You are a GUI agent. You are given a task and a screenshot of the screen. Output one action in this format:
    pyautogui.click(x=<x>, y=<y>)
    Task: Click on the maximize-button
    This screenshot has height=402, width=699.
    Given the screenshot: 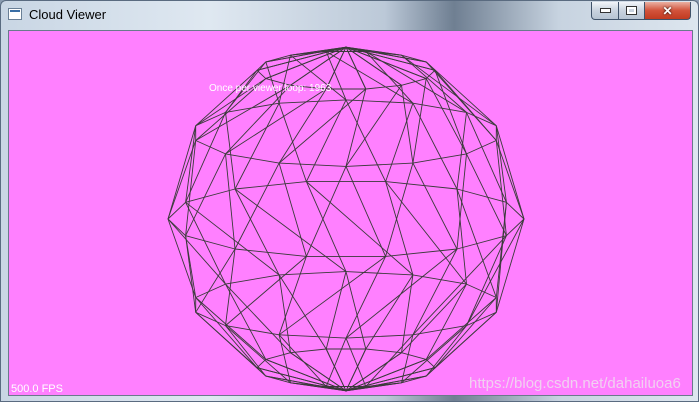 What is the action you would take?
    pyautogui.click(x=631, y=11)
    